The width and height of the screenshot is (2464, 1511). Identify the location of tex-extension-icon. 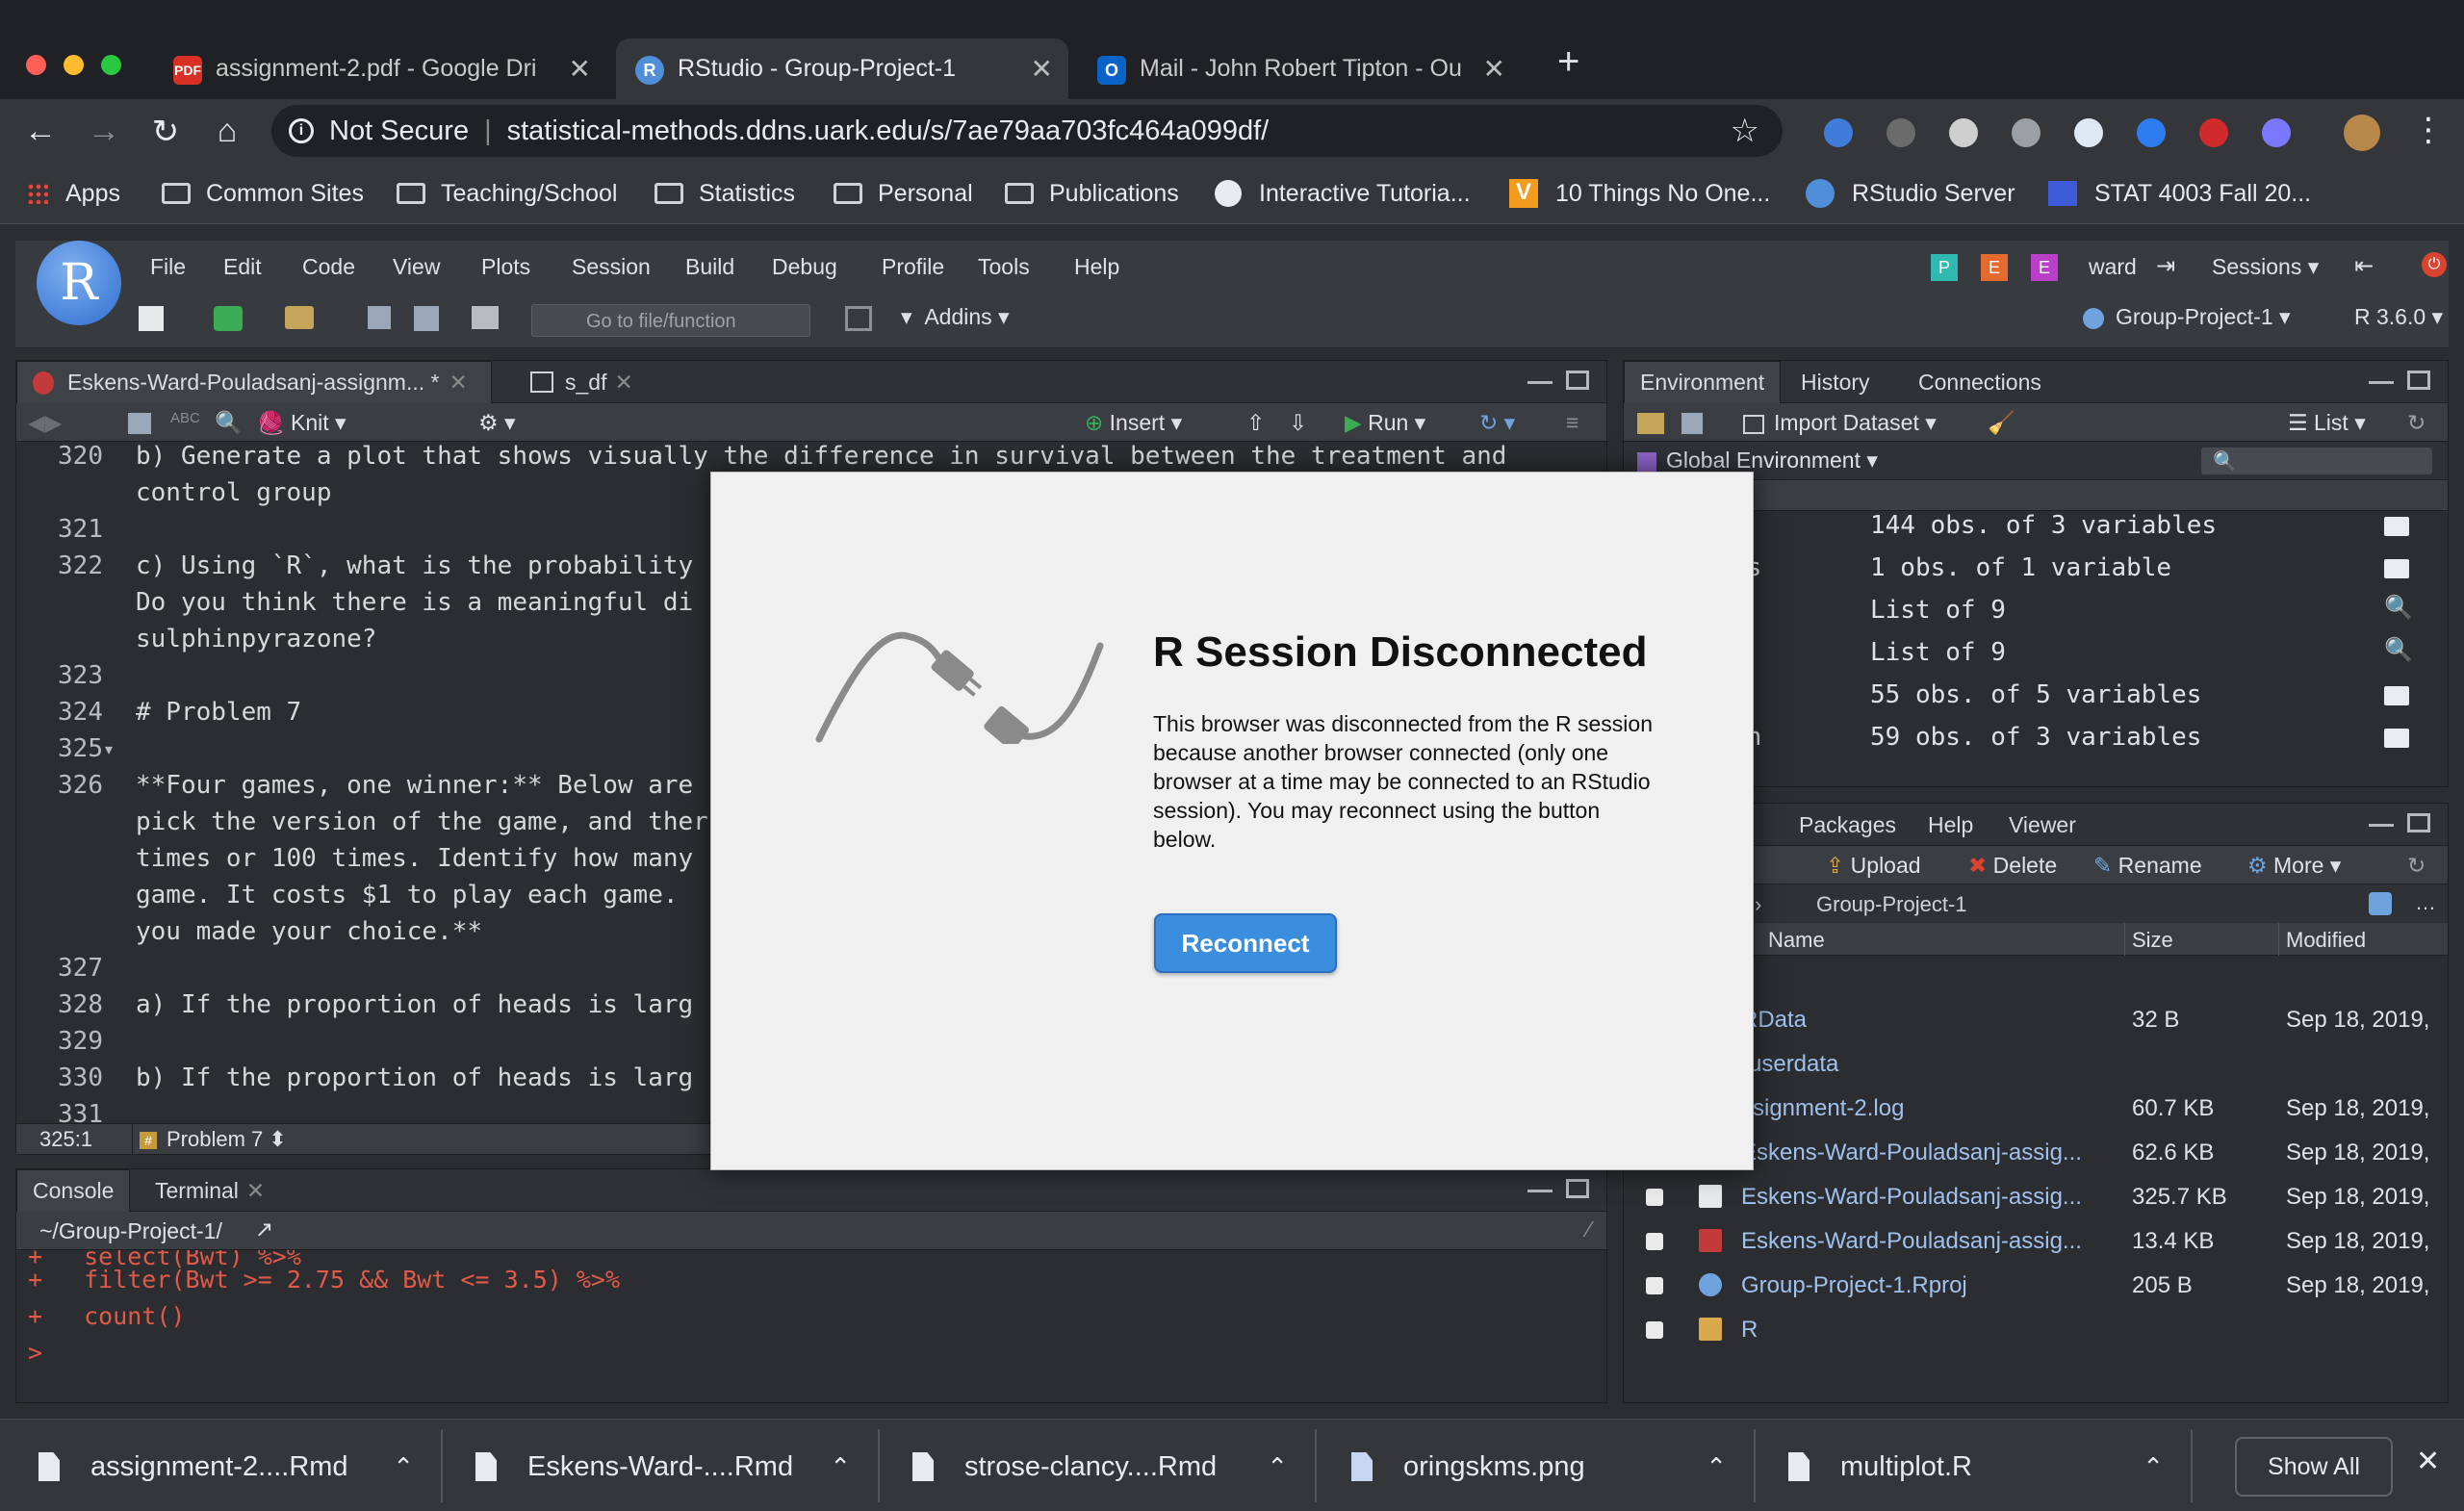
(1900, 132).